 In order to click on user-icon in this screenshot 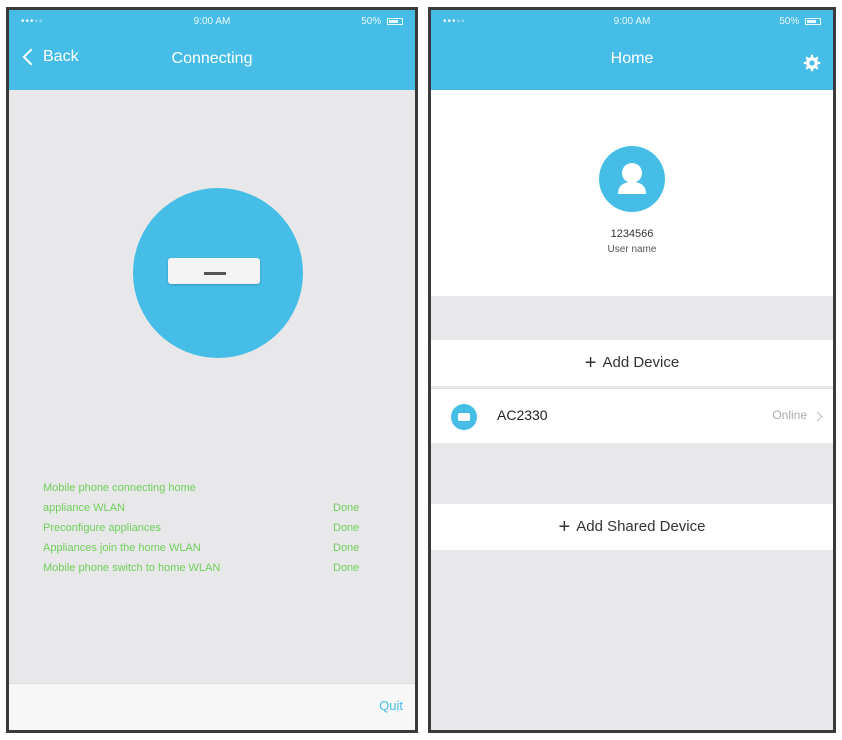, I will do `click(632, 179)`.